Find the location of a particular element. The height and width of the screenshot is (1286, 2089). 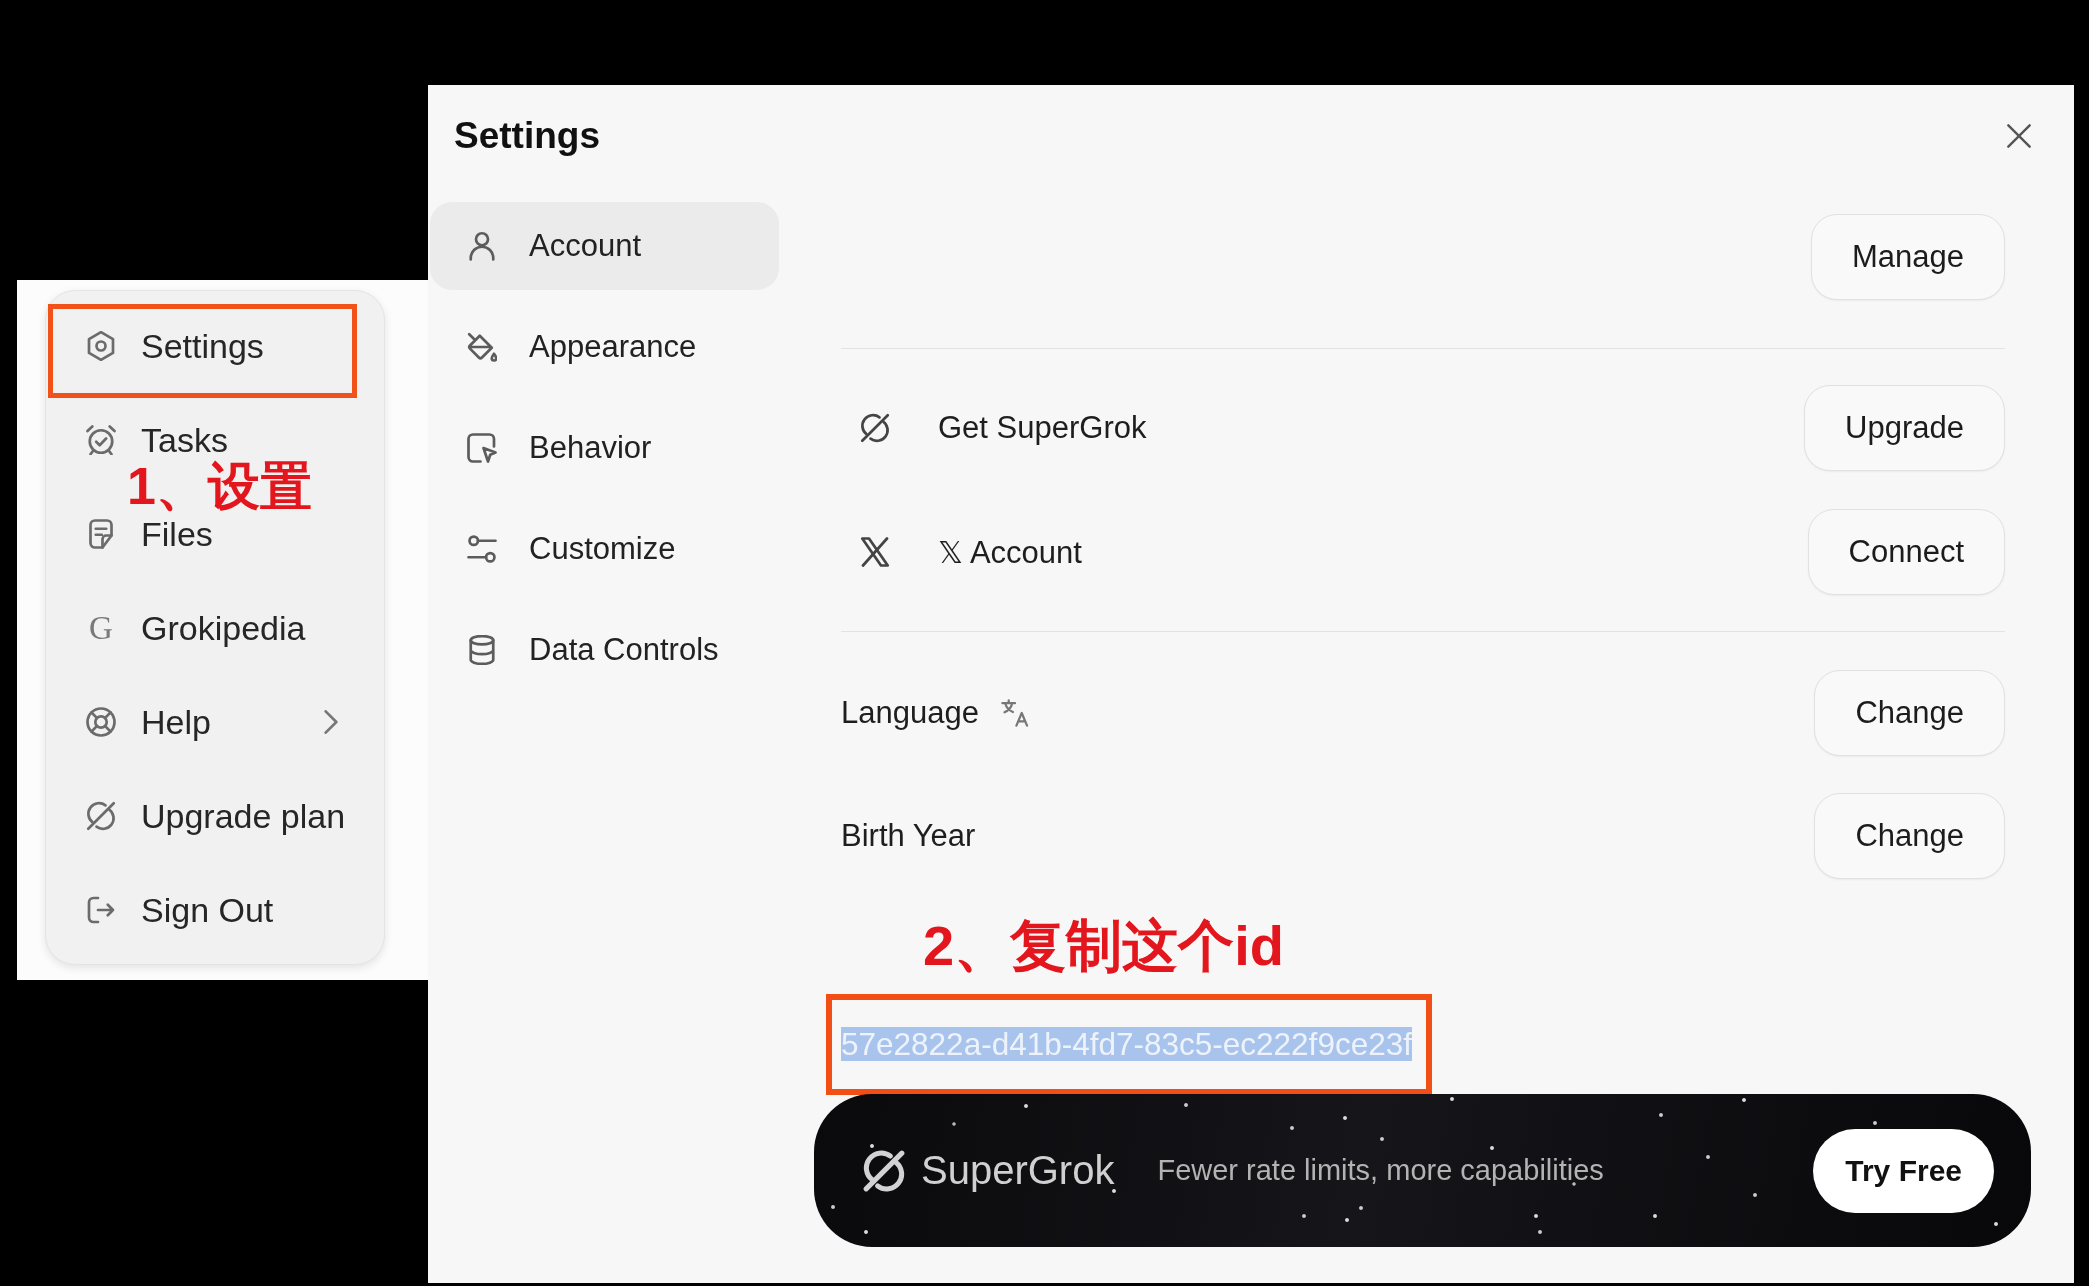

person-icon is located at coordinates (482, 246).